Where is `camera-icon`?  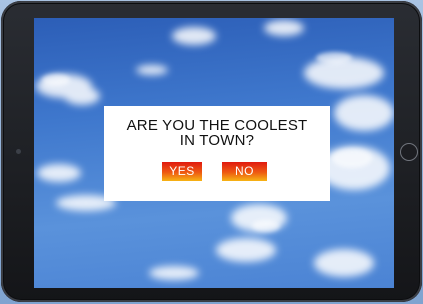 camera-icon is located at coordinates (18, 151).